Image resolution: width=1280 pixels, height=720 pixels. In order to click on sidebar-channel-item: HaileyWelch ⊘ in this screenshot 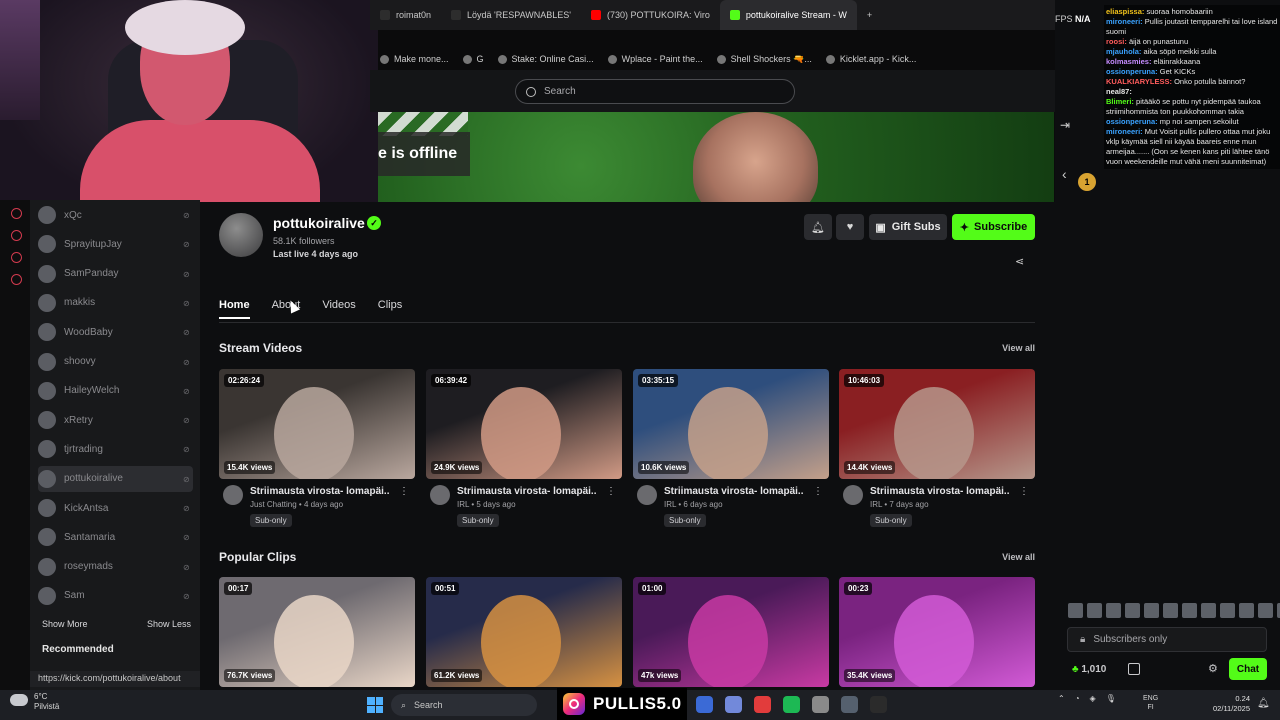, I will do `click(115, 391)`.